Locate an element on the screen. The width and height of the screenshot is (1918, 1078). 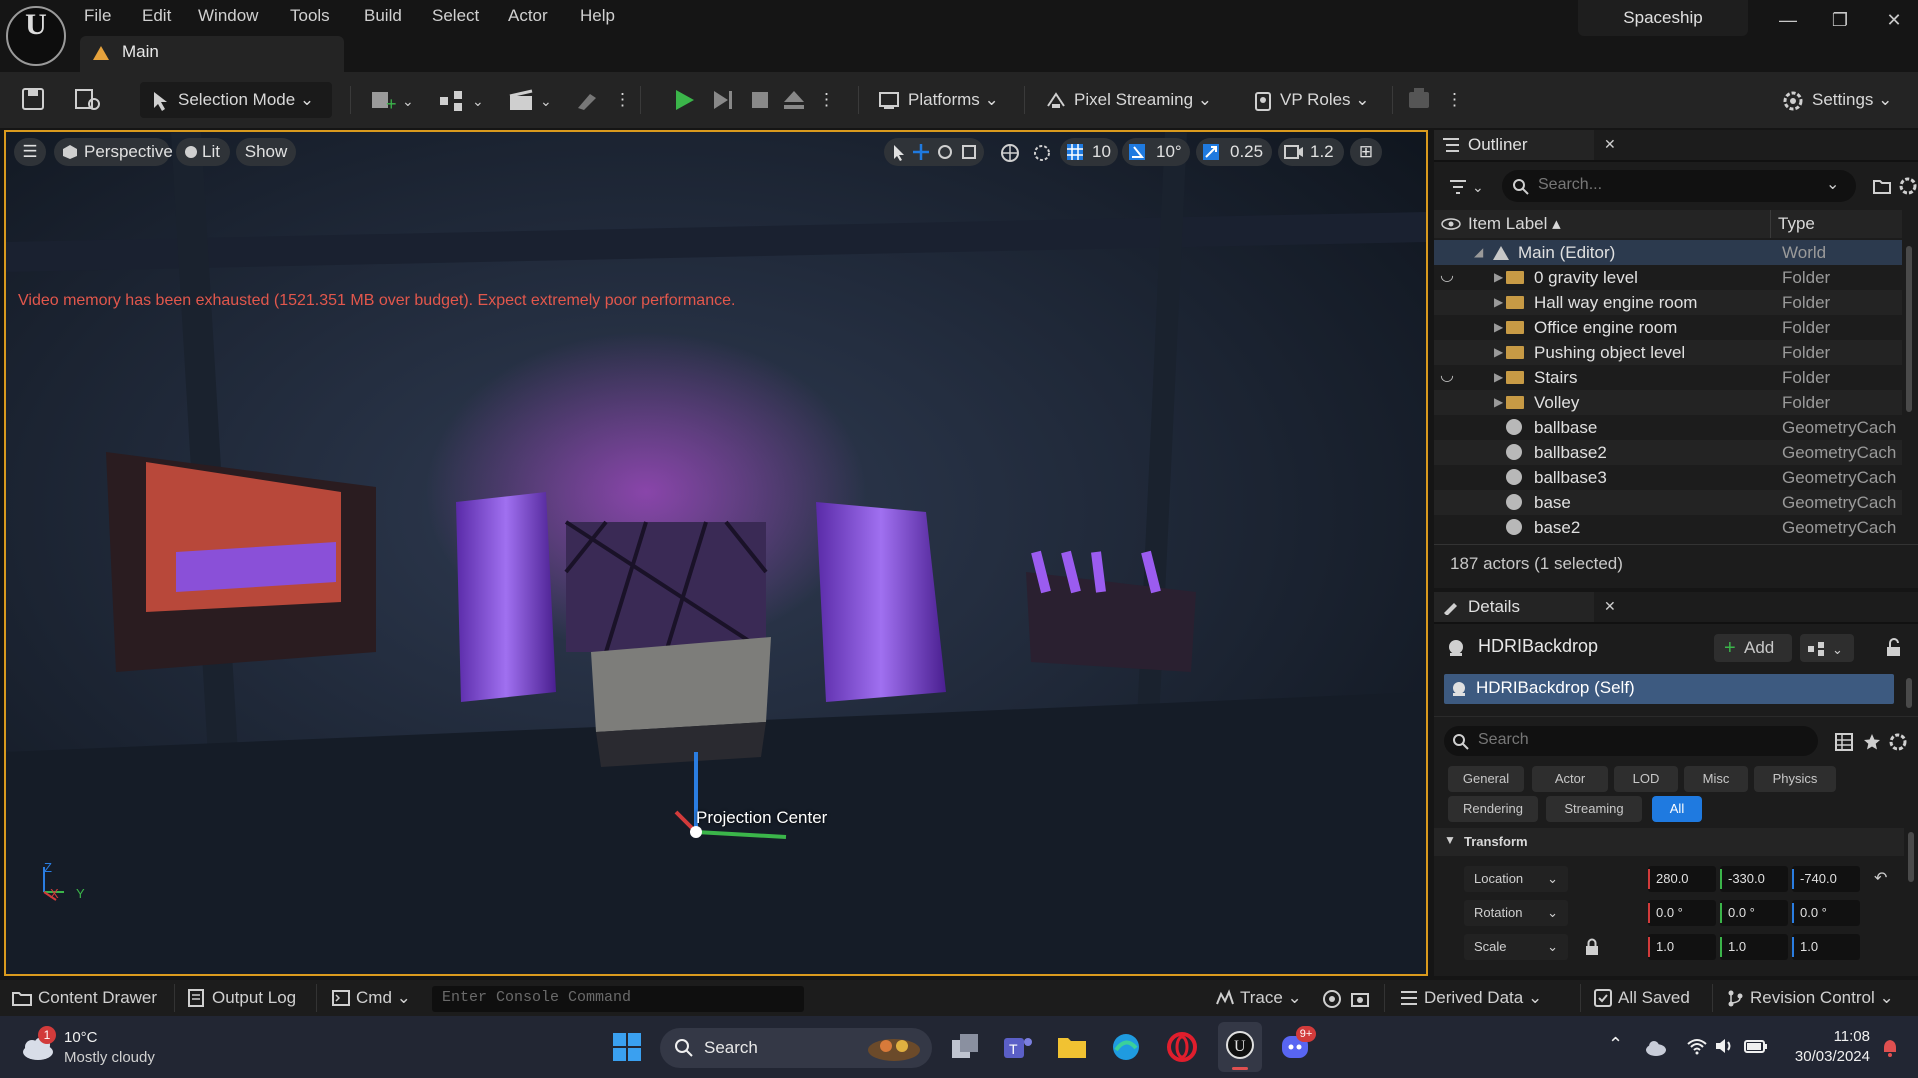
category-all: All is located at coordinates (1677, 809).